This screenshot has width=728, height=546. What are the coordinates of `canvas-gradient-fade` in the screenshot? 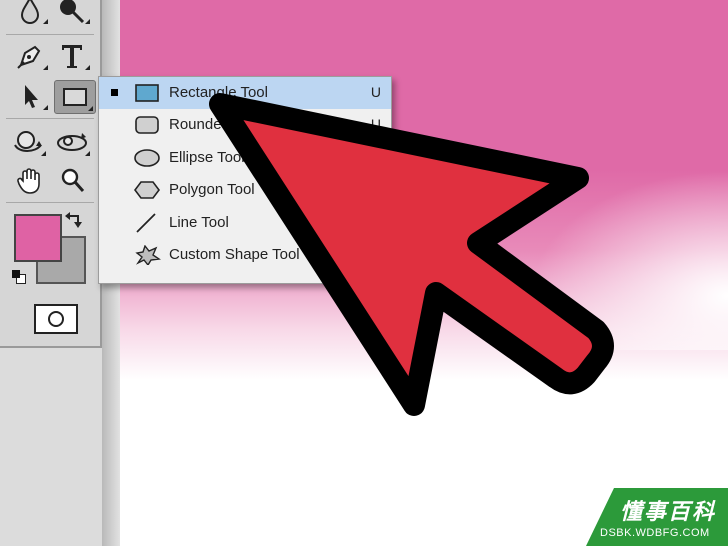 It's located at (628, 260).